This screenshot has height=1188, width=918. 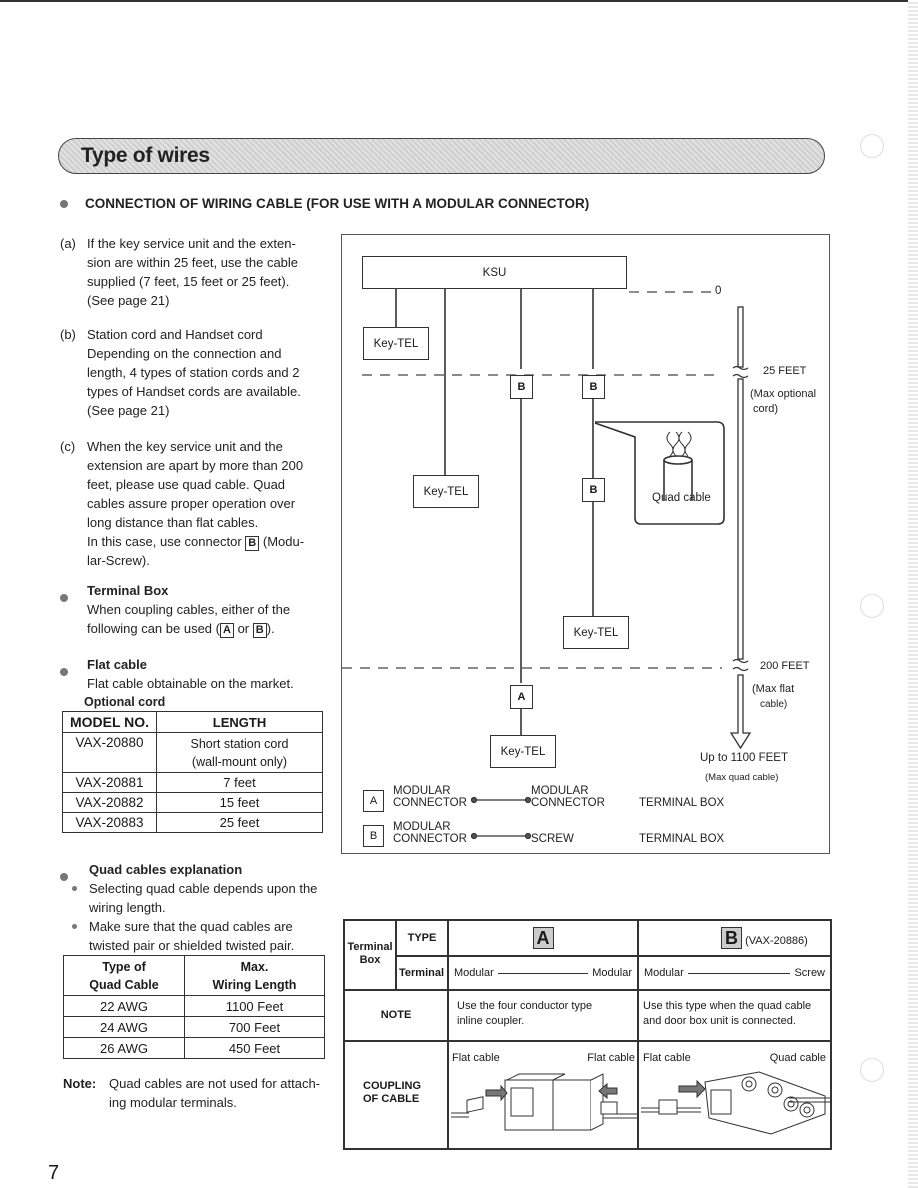 What do you see at coordinates (742, 777) in the screenshot?
I see `marker-1100-note: (Max quad cable)` at bounding box center [742, 777].